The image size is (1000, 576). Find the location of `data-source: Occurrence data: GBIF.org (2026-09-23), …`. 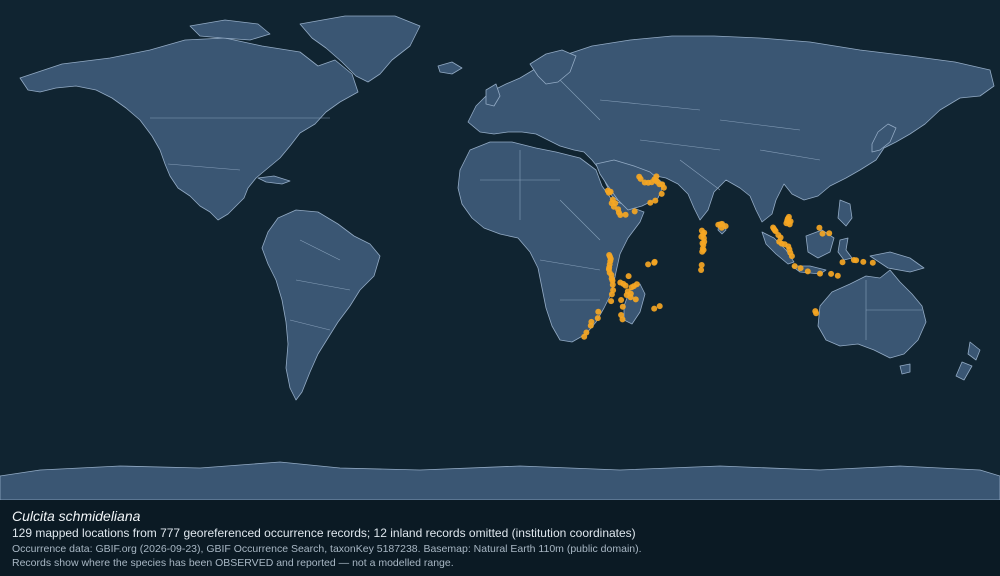

data-source: Occurrence data: GBIF.org (2026-09-23), … is located at coordinates (327, 549).